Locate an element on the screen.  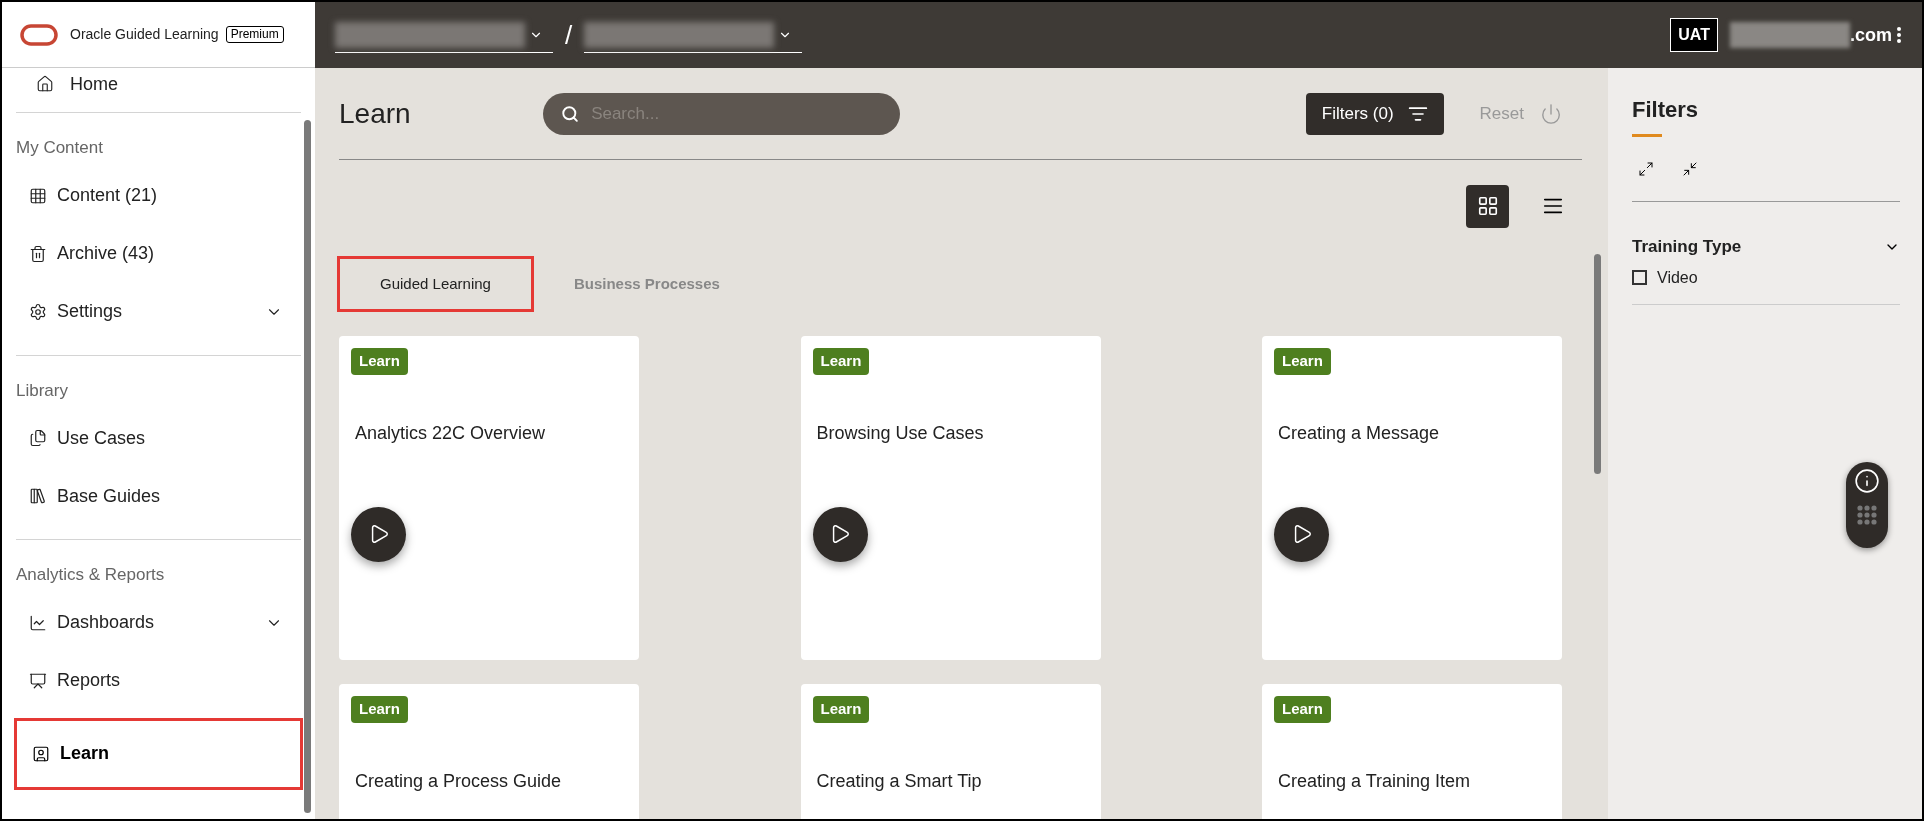
card-title: Creating a Message is located at coordinates (1359, 433).